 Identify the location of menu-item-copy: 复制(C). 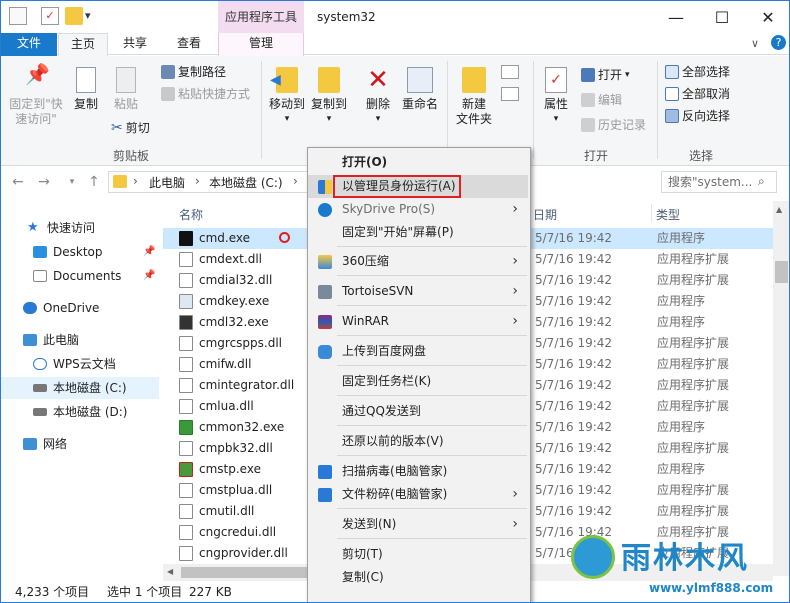
(418, 577).